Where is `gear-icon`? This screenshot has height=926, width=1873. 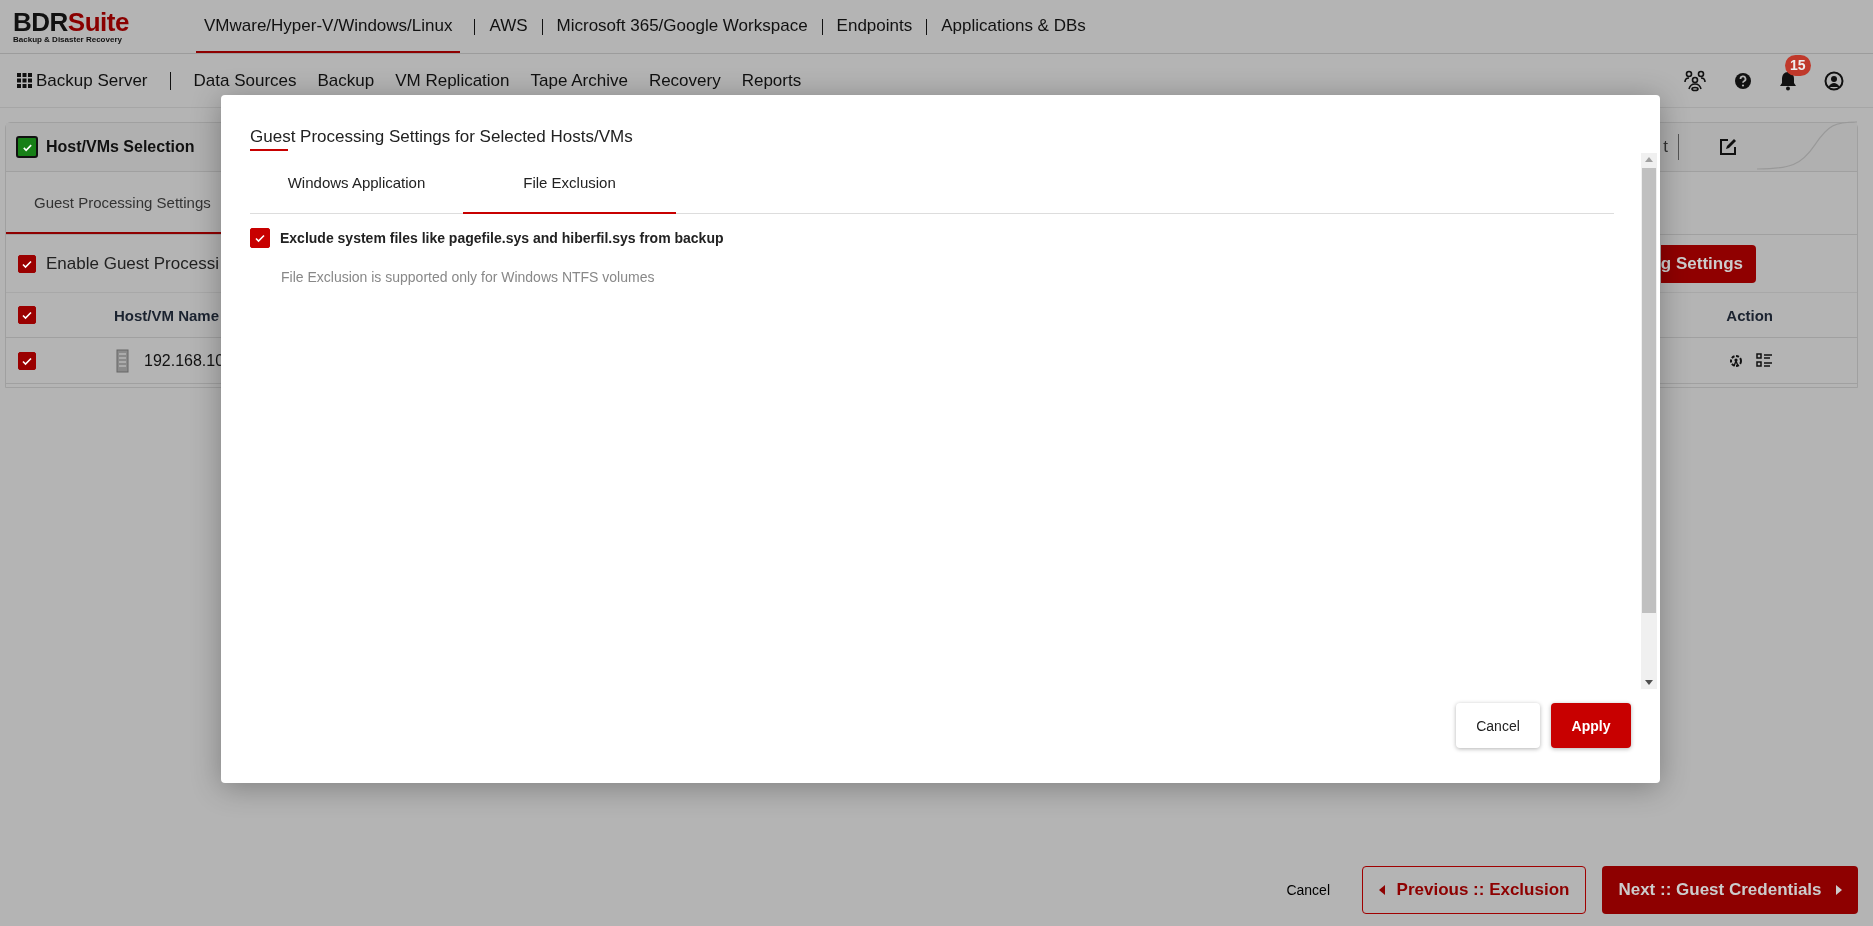 gear-icon is located at coordinates (1736, 360).